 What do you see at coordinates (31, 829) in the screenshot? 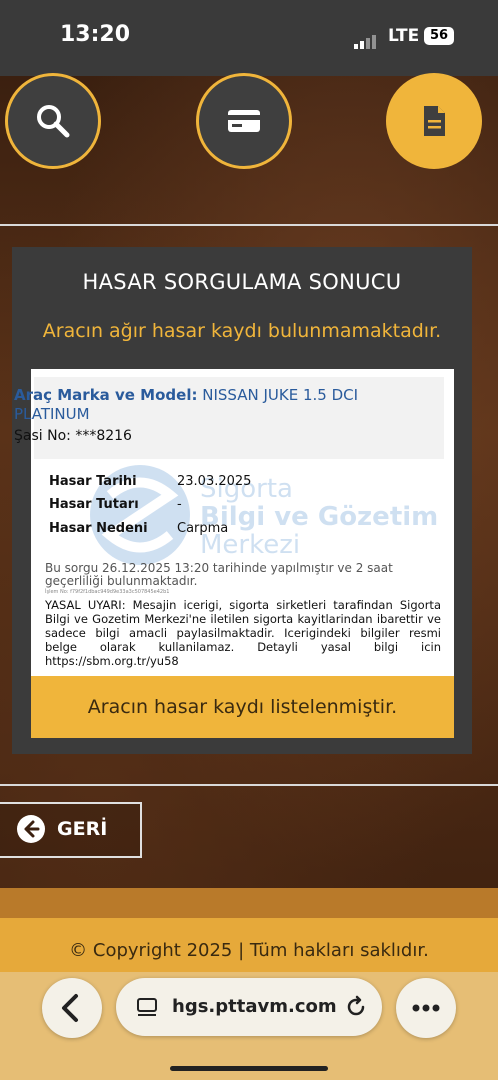
I see `arrow-left-icon` at bounding box center [31, 829].